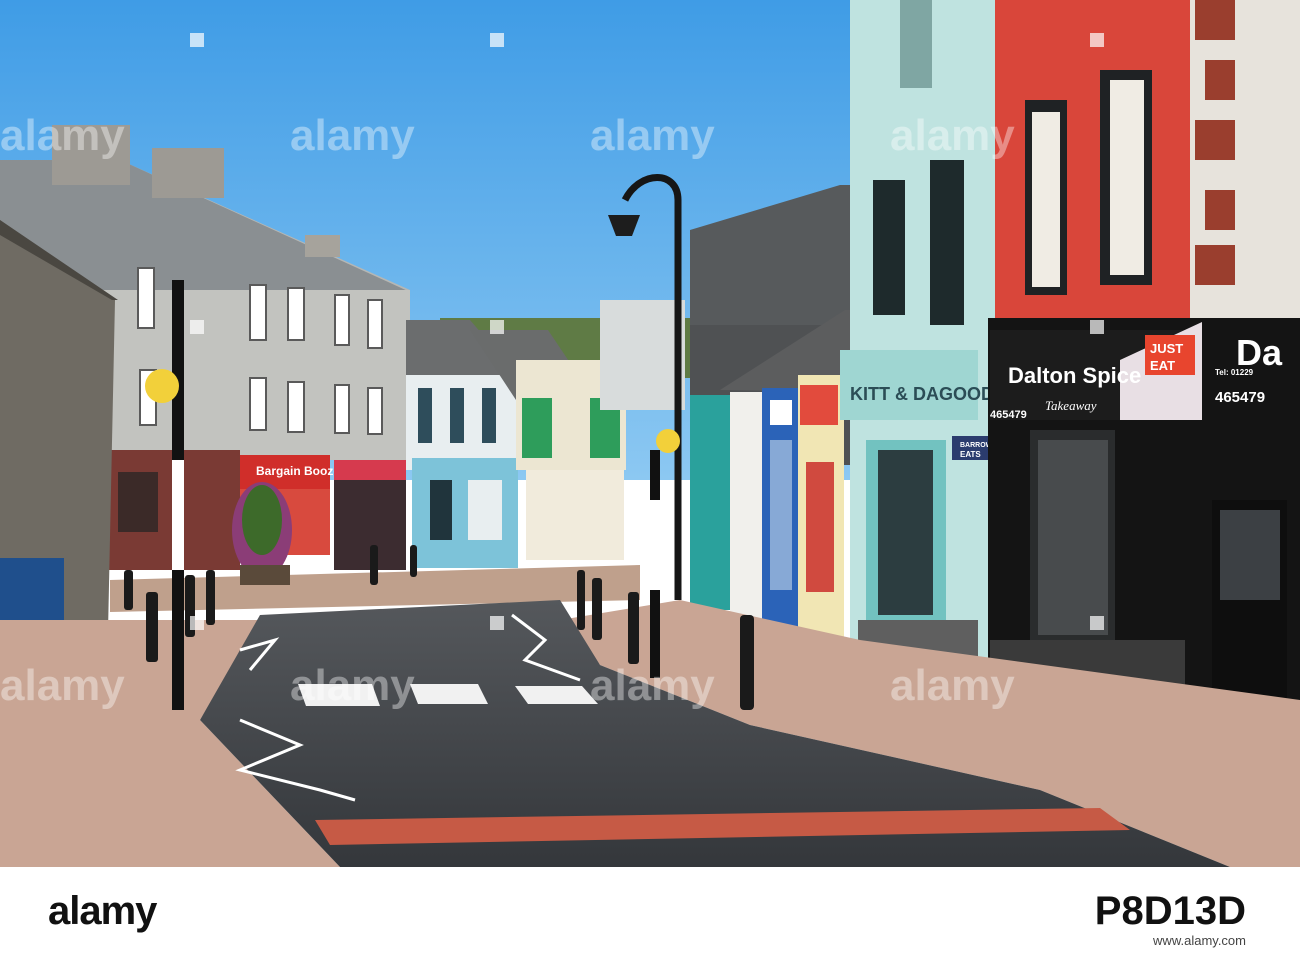 Image resolution: width=1300 pixels, height=957 pixels. Describe the element at coordinates (1071, 405) in the screenshot. I see `takeaway-sign: Takeaway` at that location.